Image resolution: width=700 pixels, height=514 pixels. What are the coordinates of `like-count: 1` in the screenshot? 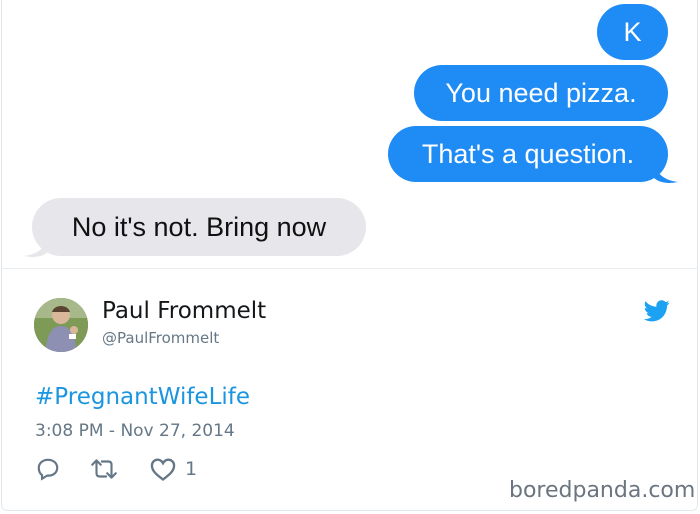 It's located at (191, 469).